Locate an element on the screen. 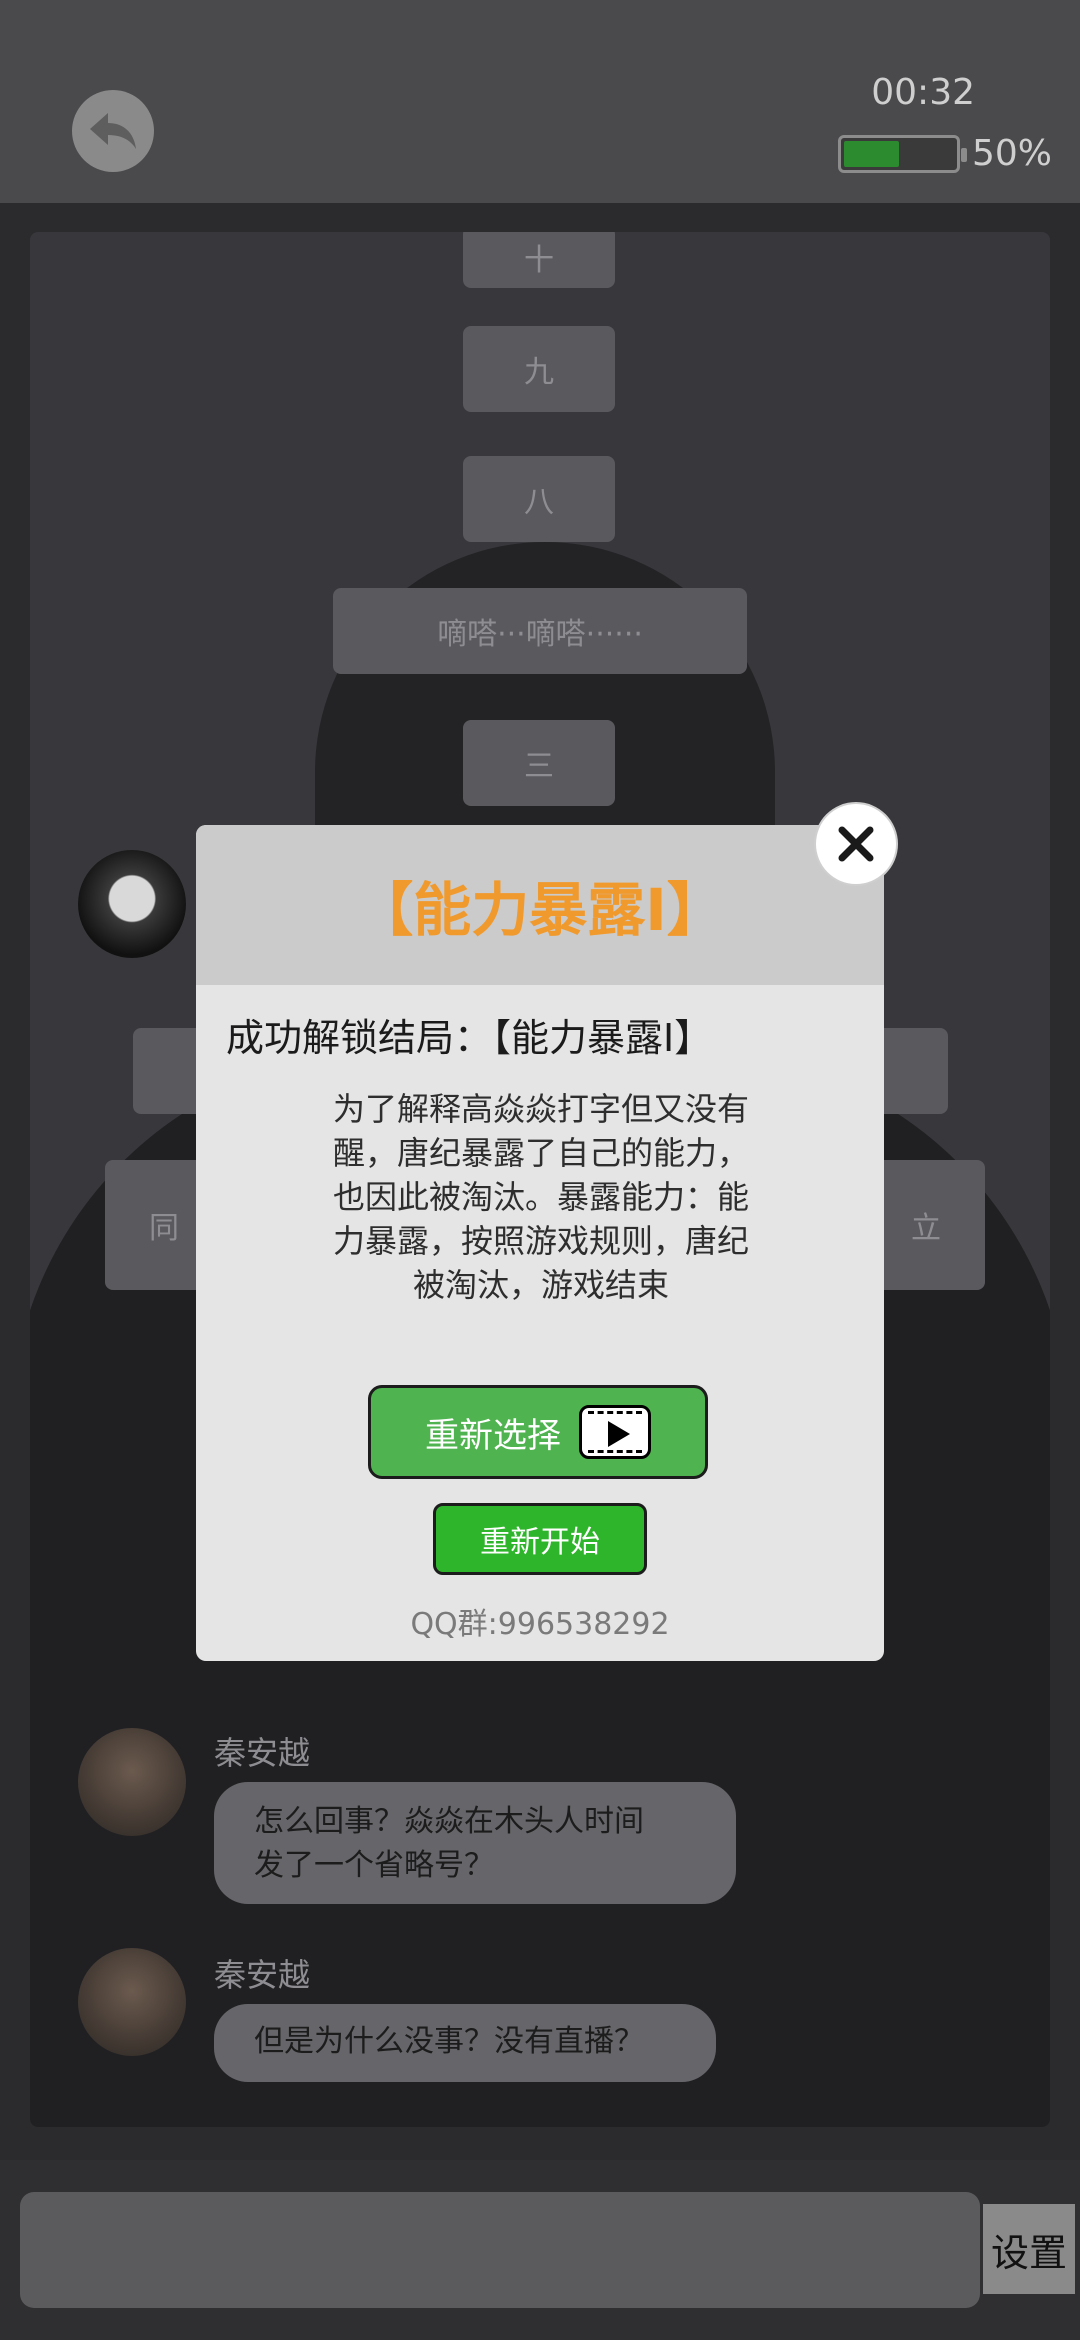 The image size is (1080, 2340). description-line: 也因此被淘汰。暴露能力：能 is located at coordinates (540, 1197).